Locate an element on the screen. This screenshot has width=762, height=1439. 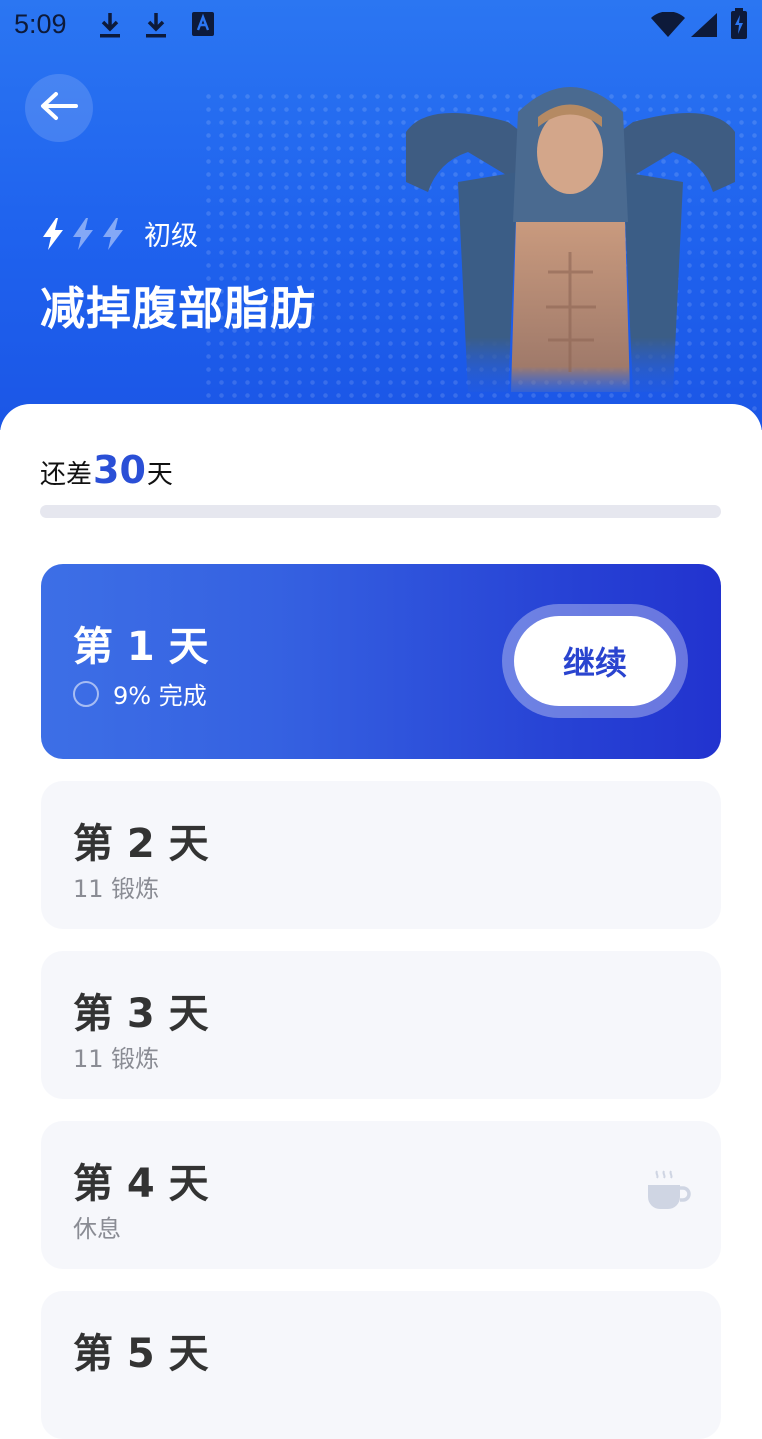
day-card-3: 第 3 天 11 锻炼 is located at coordinates (381, 1025).